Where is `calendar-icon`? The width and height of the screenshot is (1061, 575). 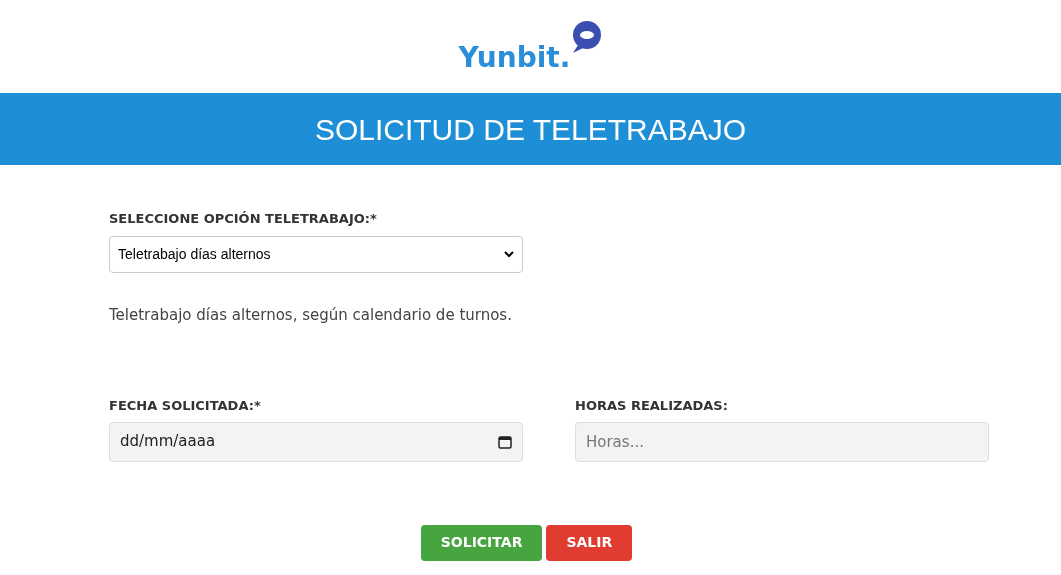
calendar-icon is located at coordinates (505, 441).